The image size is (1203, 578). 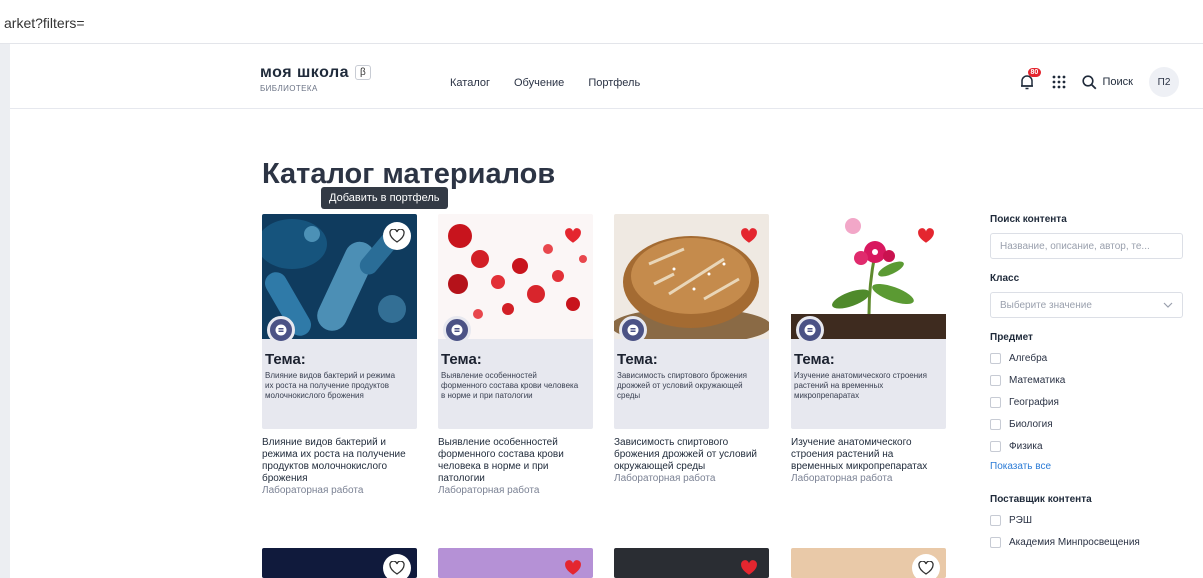 What do you see at coordinates (363, 72) in the screenshot?
I see `beta-badge: β` at bounding box center [363, 72].